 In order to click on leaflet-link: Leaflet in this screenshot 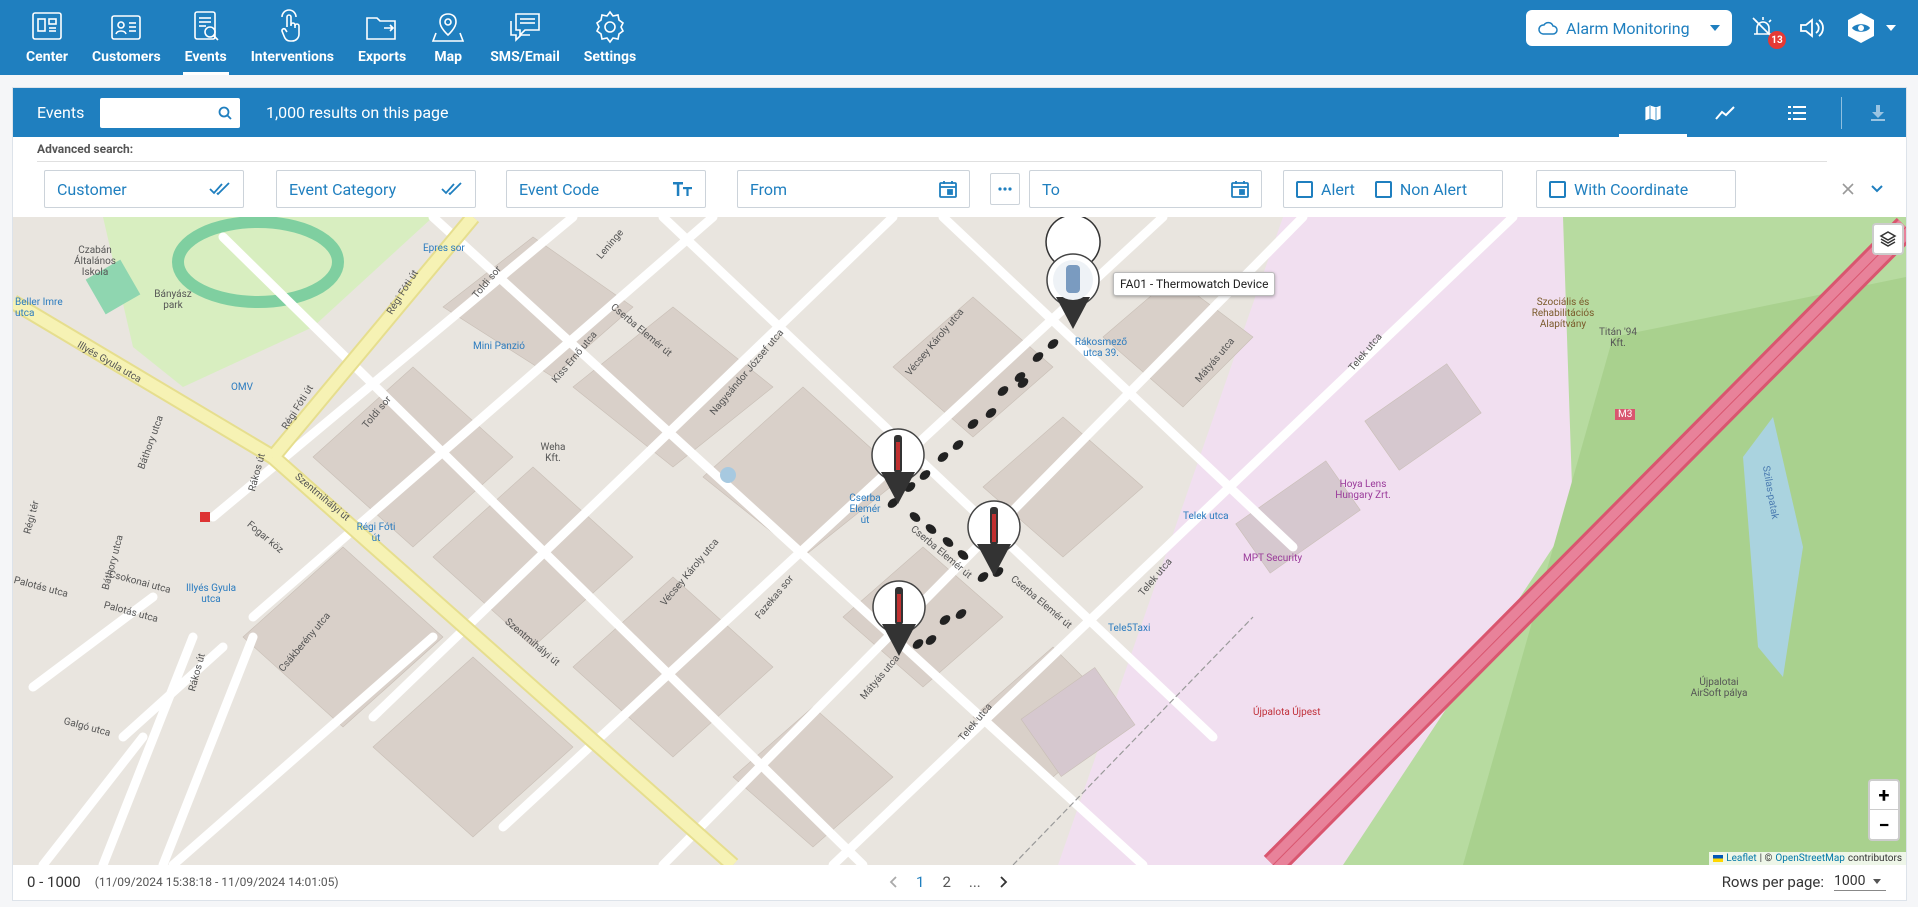, I will do `click(1741, 858)`.